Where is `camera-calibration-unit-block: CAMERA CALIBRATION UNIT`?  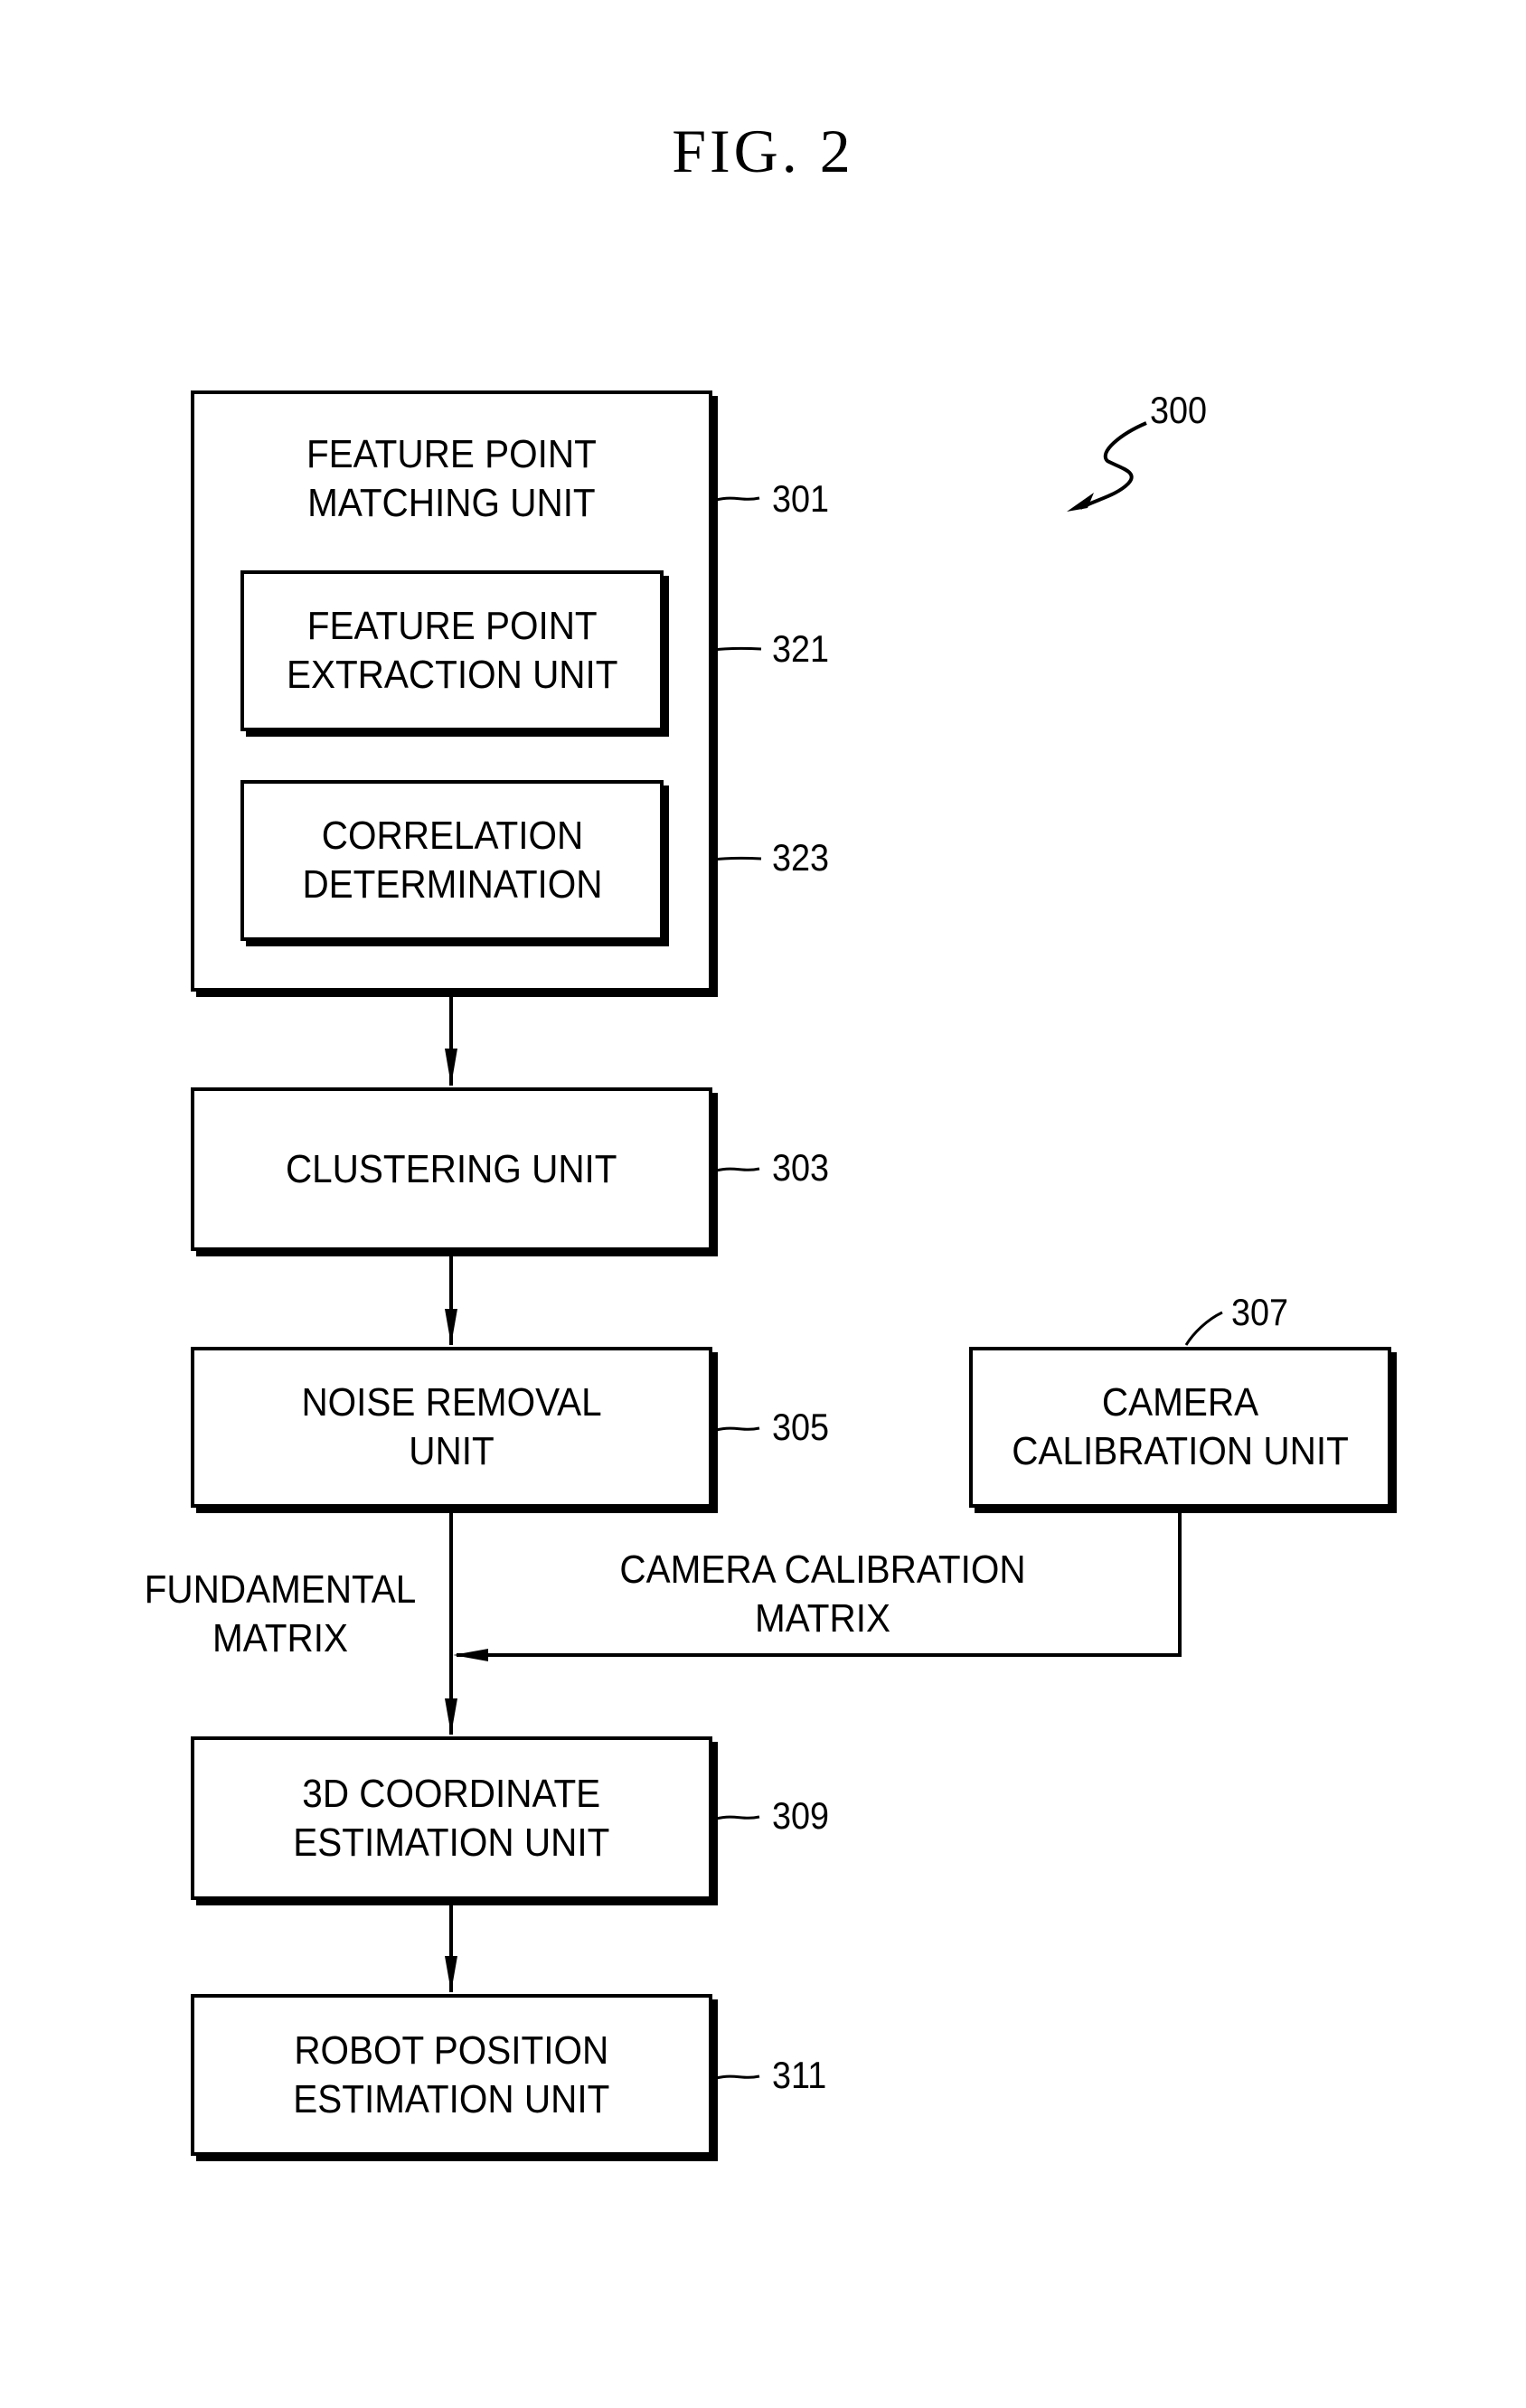 camera-calibration-unit-block: CAMERA CALIBRATION UNIT is located at coordinates (1180, 1427).